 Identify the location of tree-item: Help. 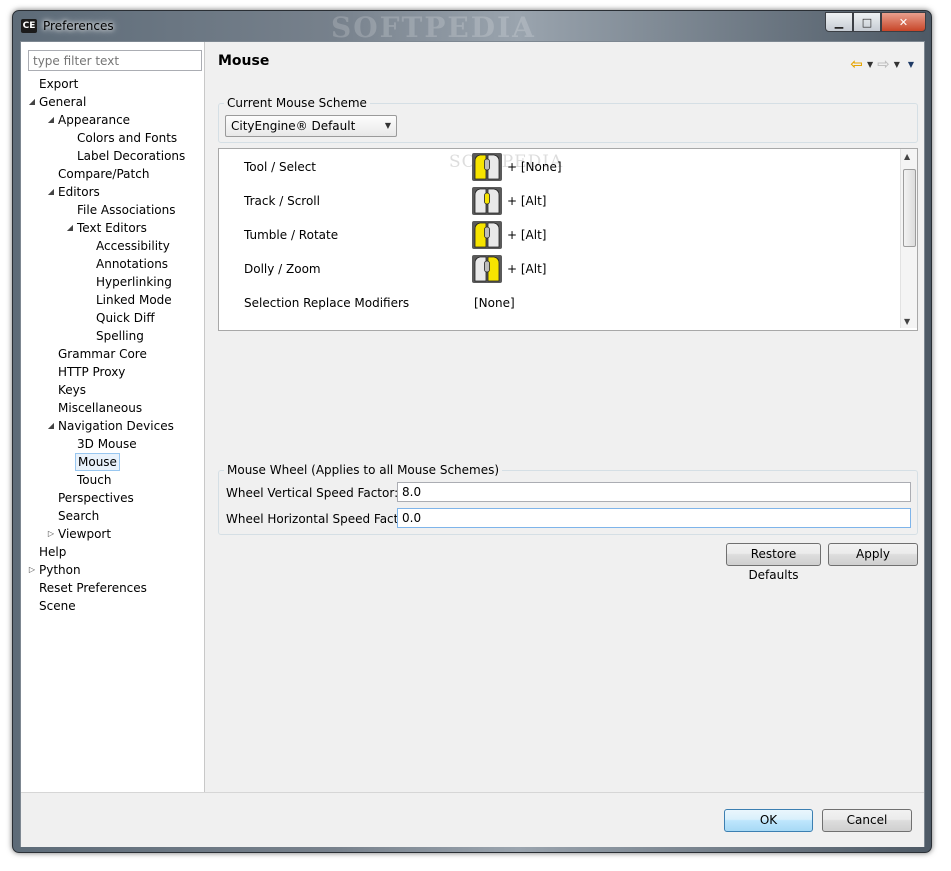
(47, 552).